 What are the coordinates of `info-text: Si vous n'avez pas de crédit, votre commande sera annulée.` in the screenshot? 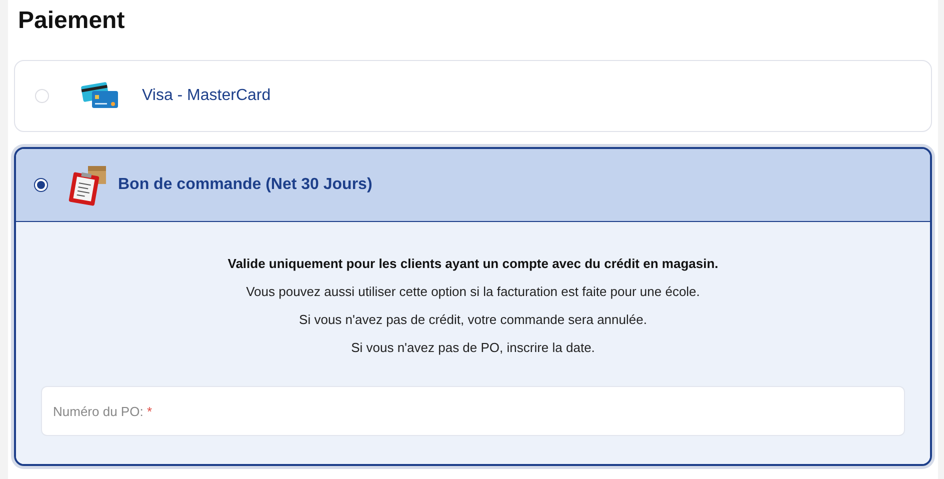 It's located at (473, 319).